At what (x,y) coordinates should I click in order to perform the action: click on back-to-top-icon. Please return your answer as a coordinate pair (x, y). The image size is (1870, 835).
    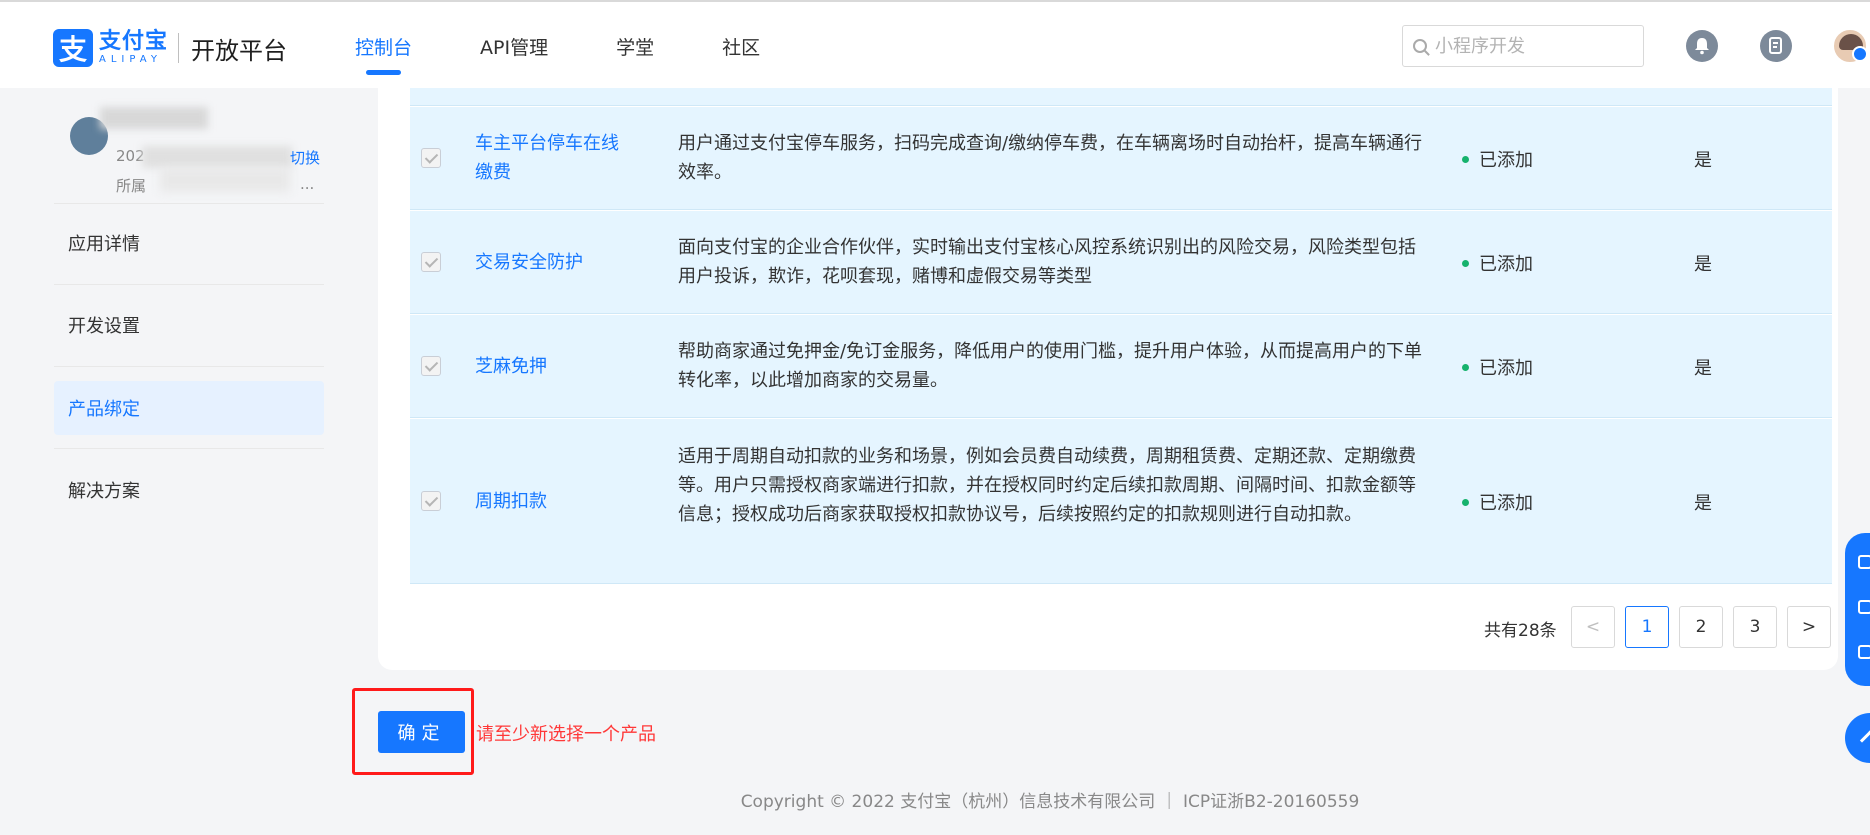
    Looking at the image, I should click on (1857, 738).